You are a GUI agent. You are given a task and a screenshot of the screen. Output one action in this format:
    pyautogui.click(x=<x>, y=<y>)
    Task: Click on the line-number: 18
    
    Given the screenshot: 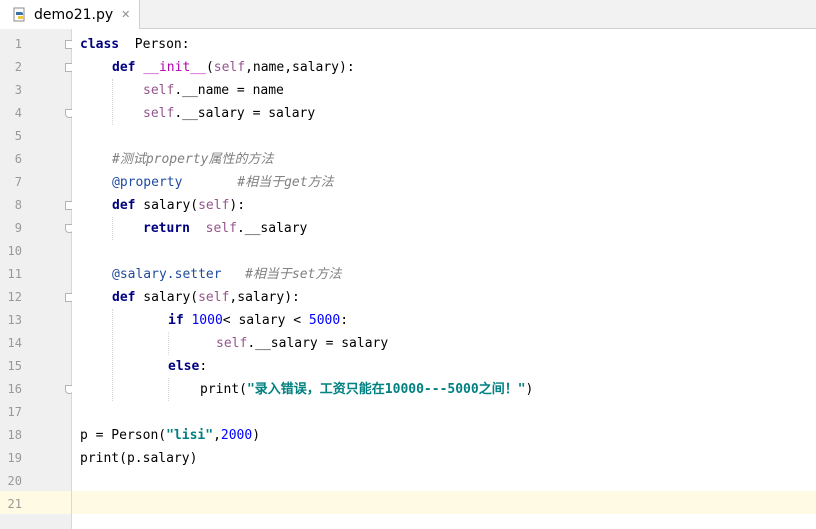 What is the action you would take?
    pyautogui.click(x=14, y=435)
    